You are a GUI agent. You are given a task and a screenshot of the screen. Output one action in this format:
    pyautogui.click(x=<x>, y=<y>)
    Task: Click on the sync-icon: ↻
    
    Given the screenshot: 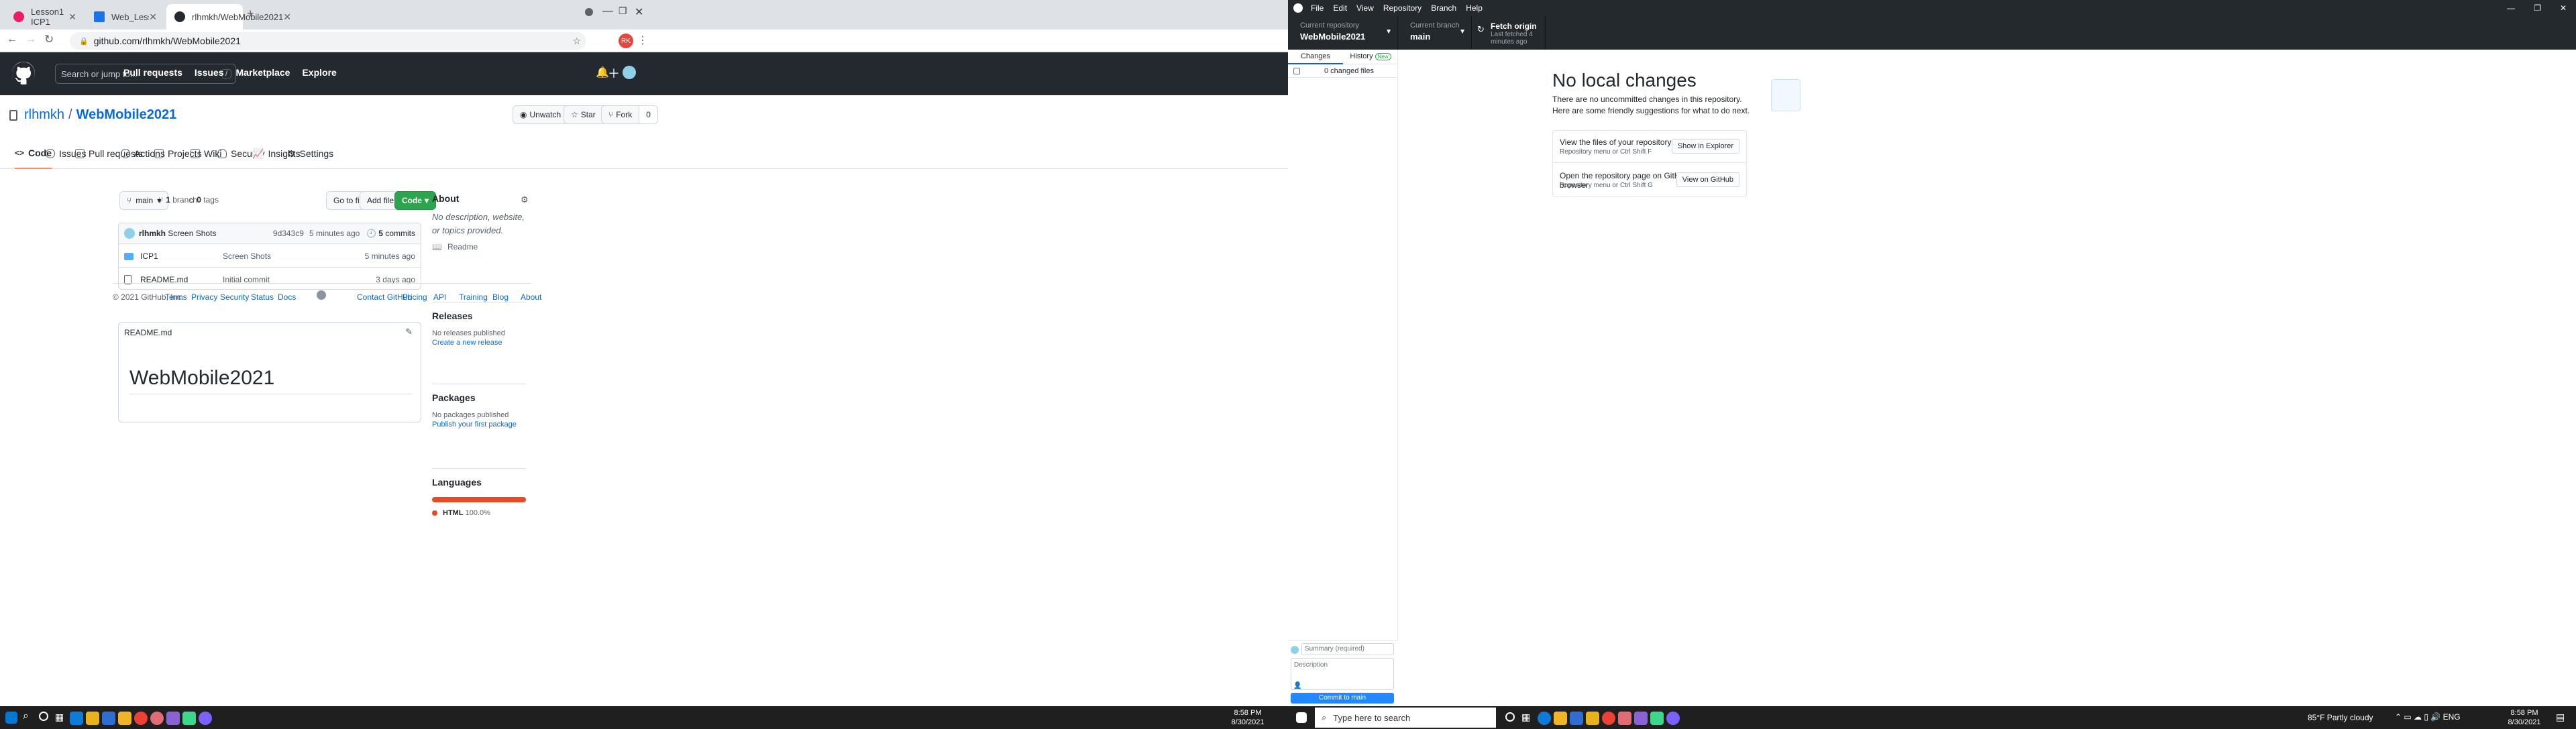 What is the action you would take?
    pyautogui.click(x=1481, y=29)
    